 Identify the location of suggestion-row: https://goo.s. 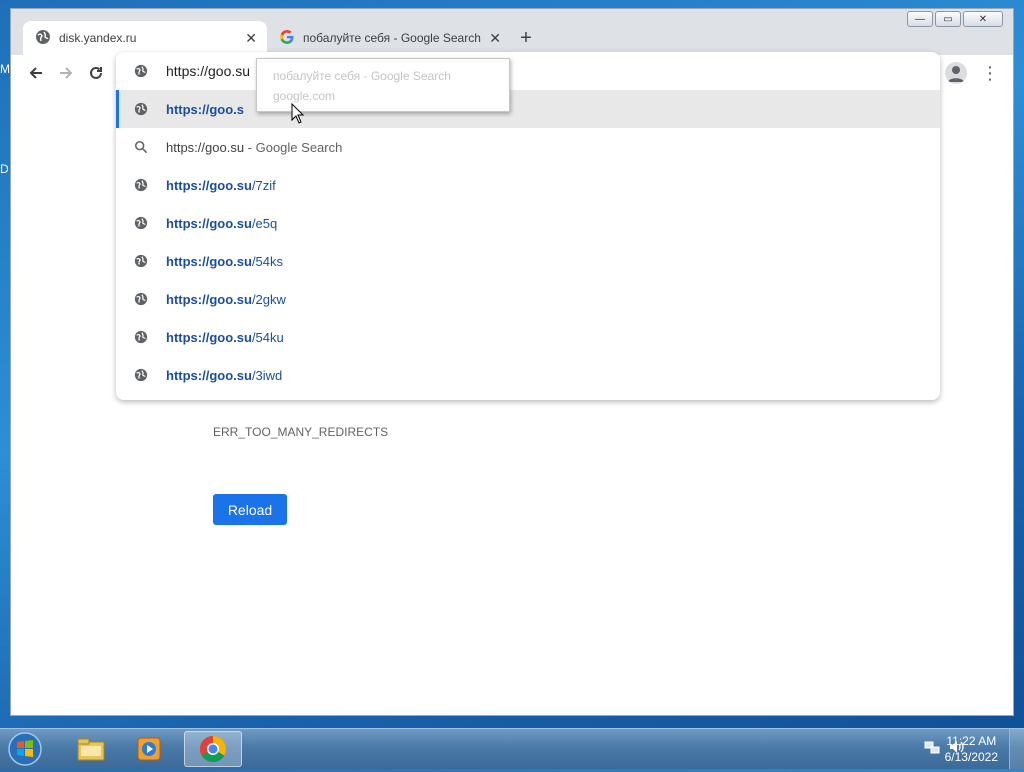
(528, 109).